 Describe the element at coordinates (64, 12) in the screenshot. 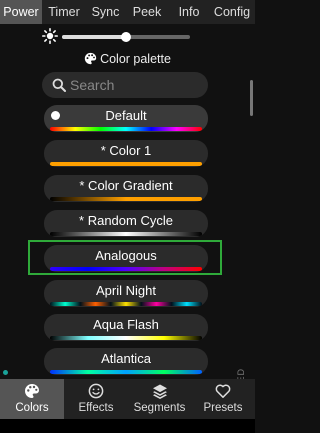

I see `tab-timer: Timer` at that location.